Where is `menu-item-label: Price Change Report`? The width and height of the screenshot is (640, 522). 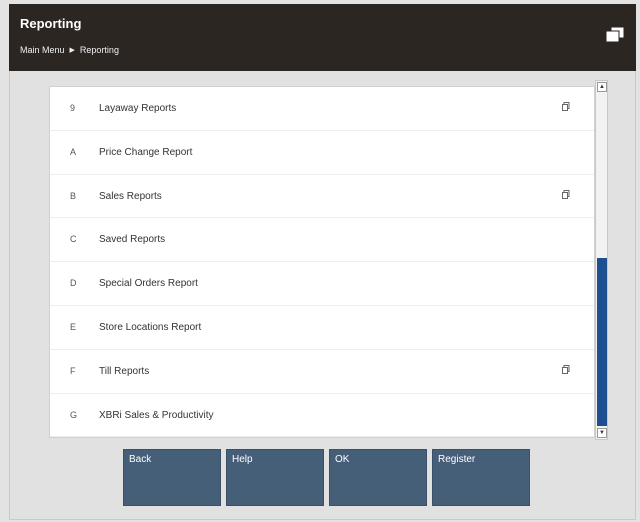
menu-item-label: Price Change Report is located at coordinates (146, 152).